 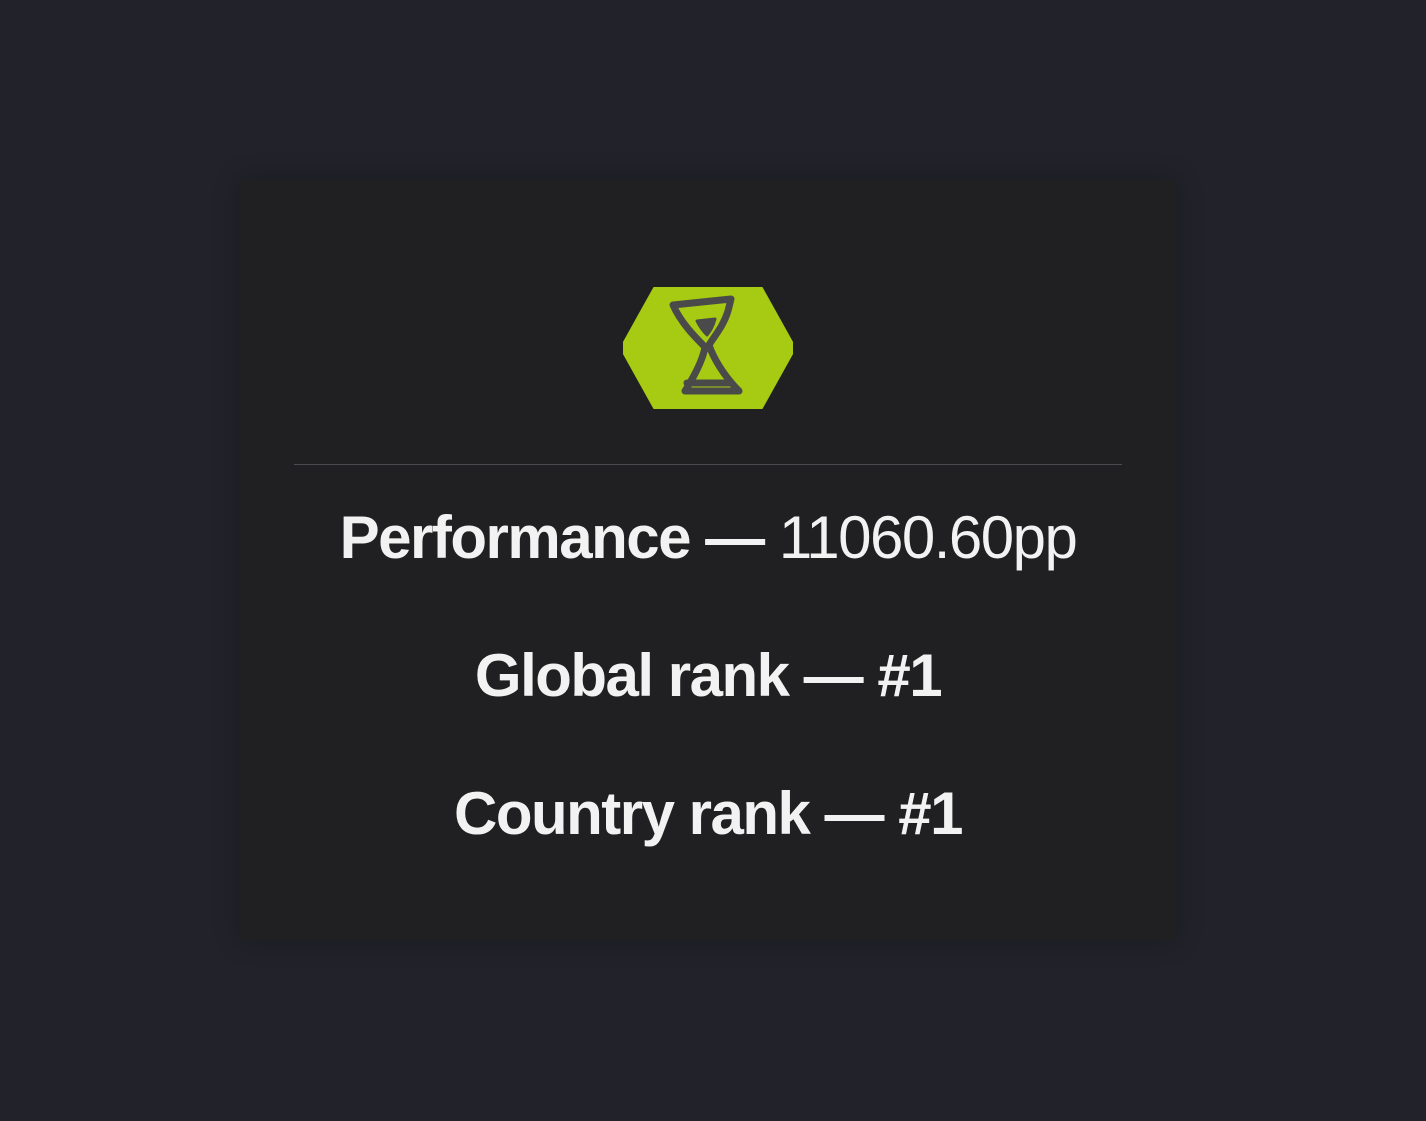 I want to click on mode-badge, so click(x=708, y=348).